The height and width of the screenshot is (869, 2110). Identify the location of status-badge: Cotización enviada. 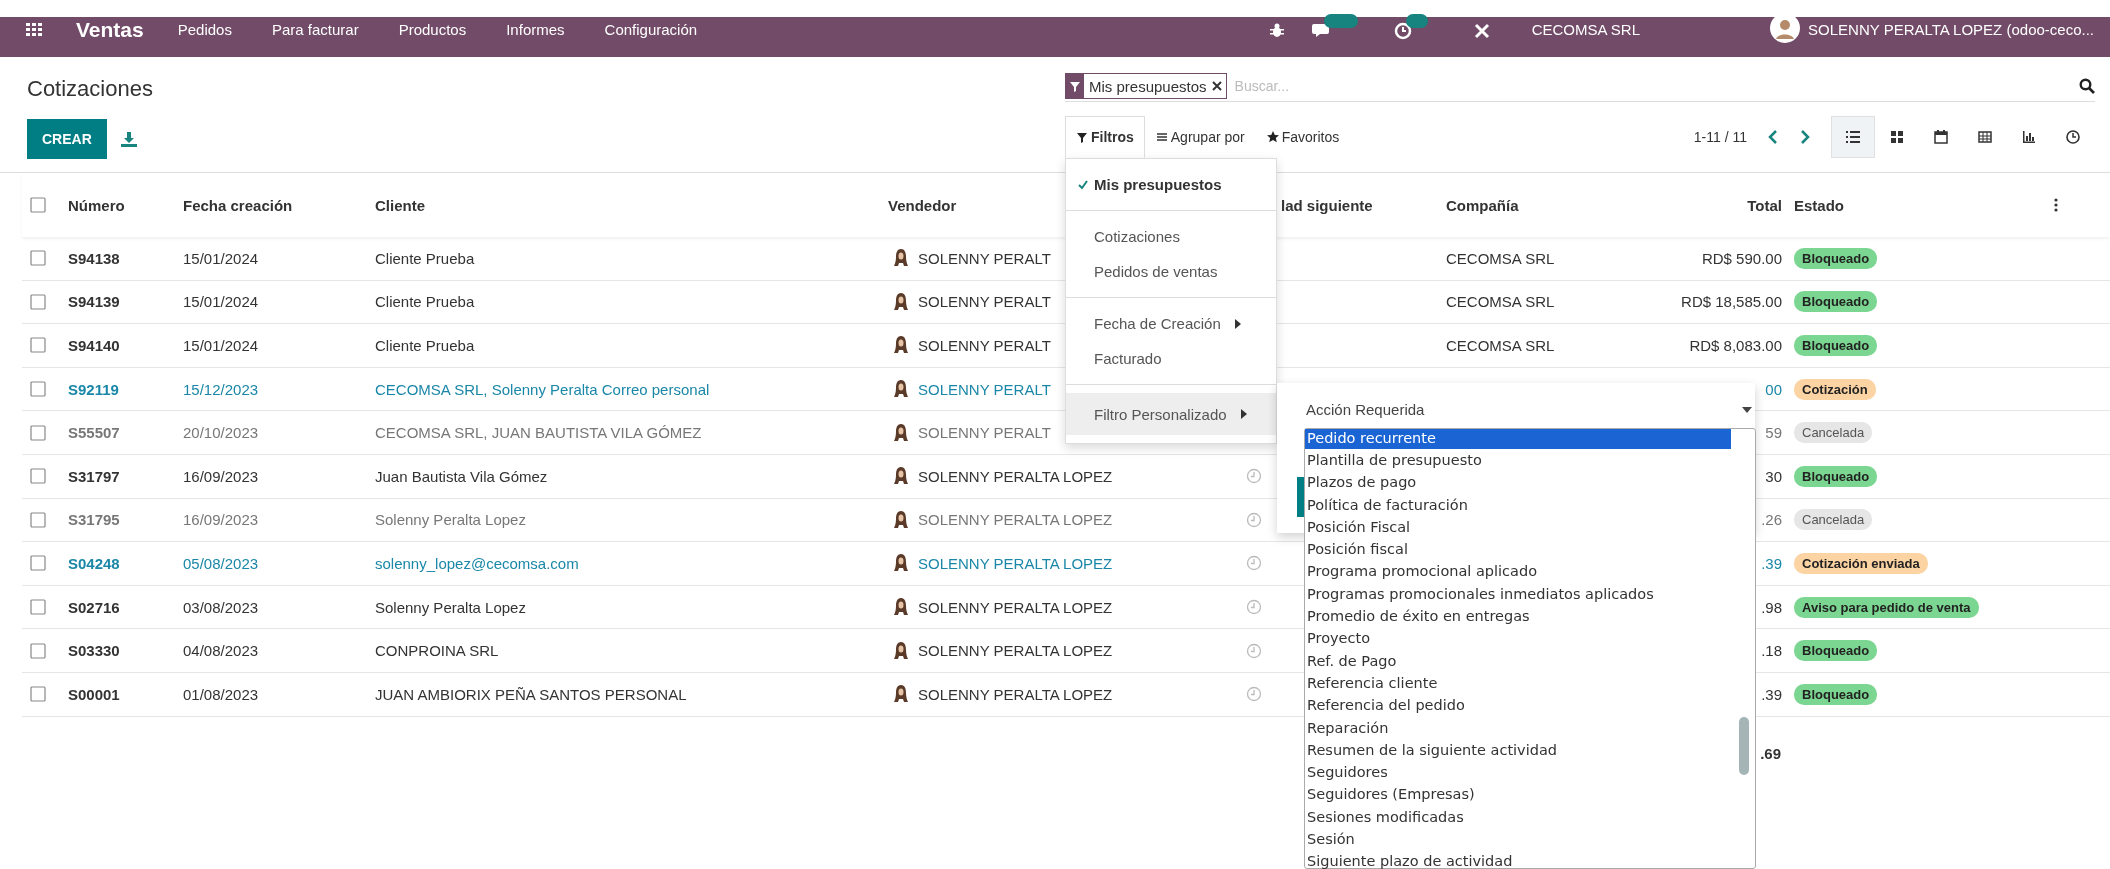
(1861, 563).